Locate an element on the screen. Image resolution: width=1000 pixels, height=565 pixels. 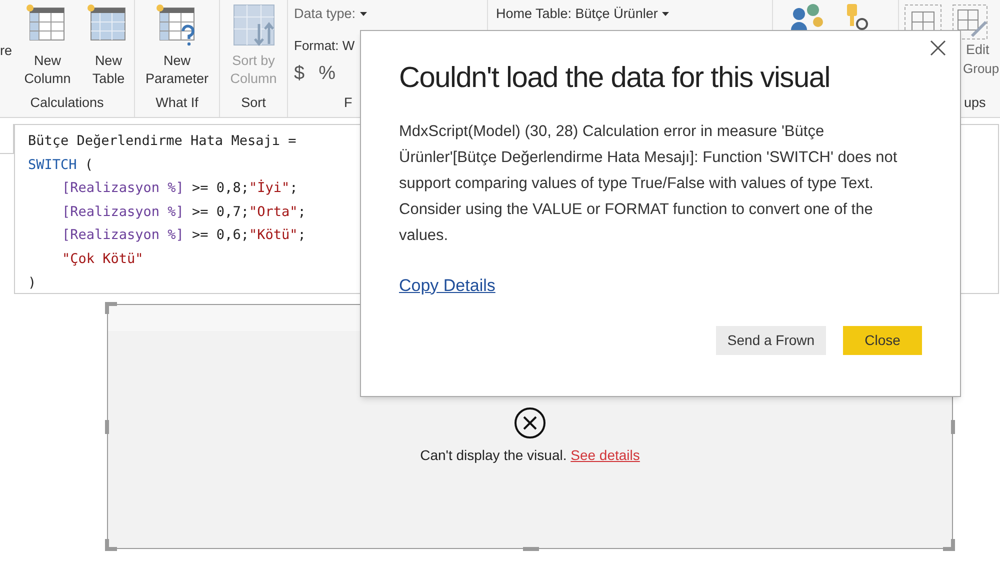
format-dropdown: Format: W is located at coordinates (324, 46).